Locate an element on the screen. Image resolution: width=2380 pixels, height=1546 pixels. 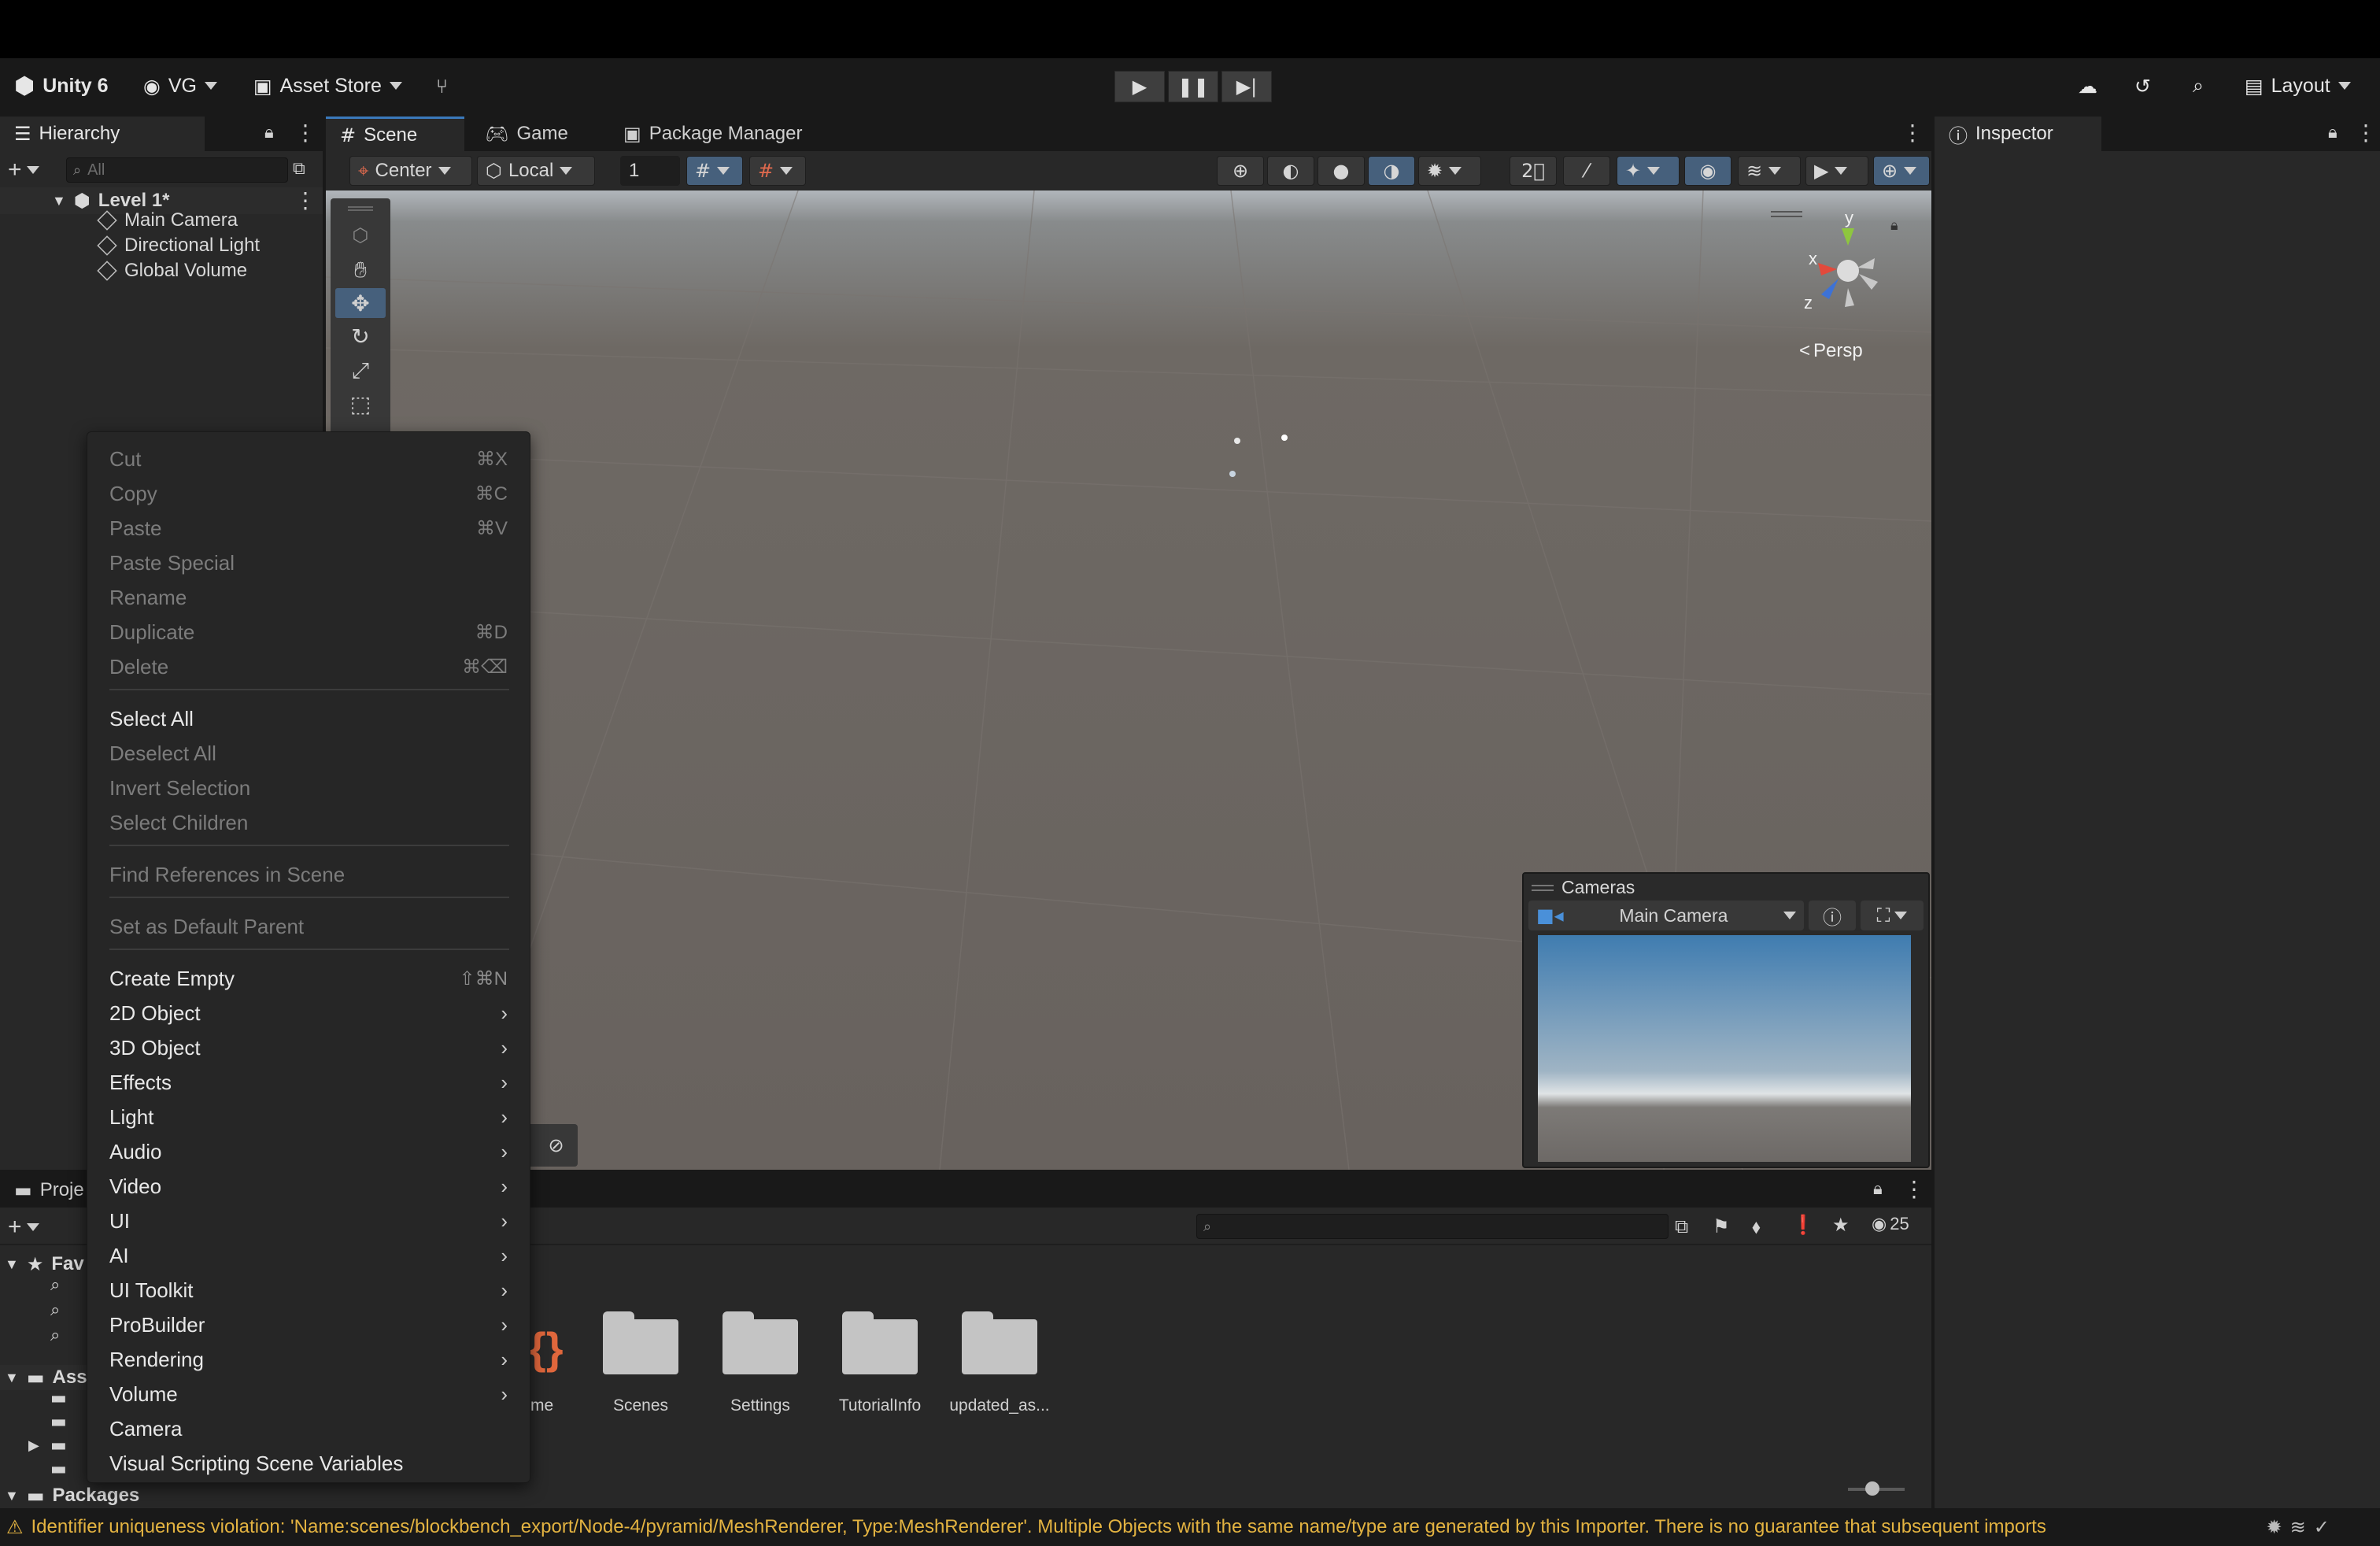
hand-tool: ✋︎ is located at coordinates (360, 270).